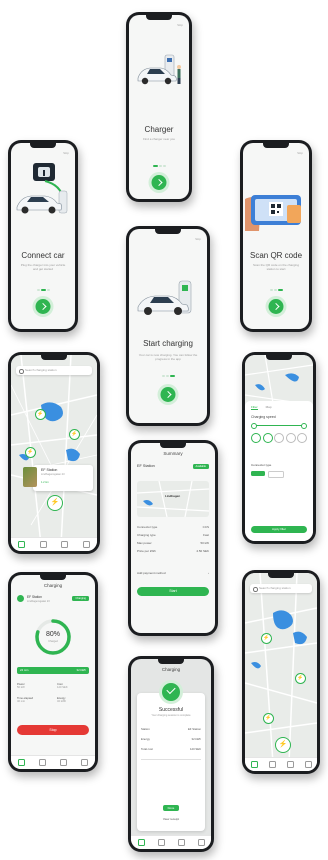 This screenshot has width=328, height=860. I want to click on tab-map: Map, so click(269, 407).